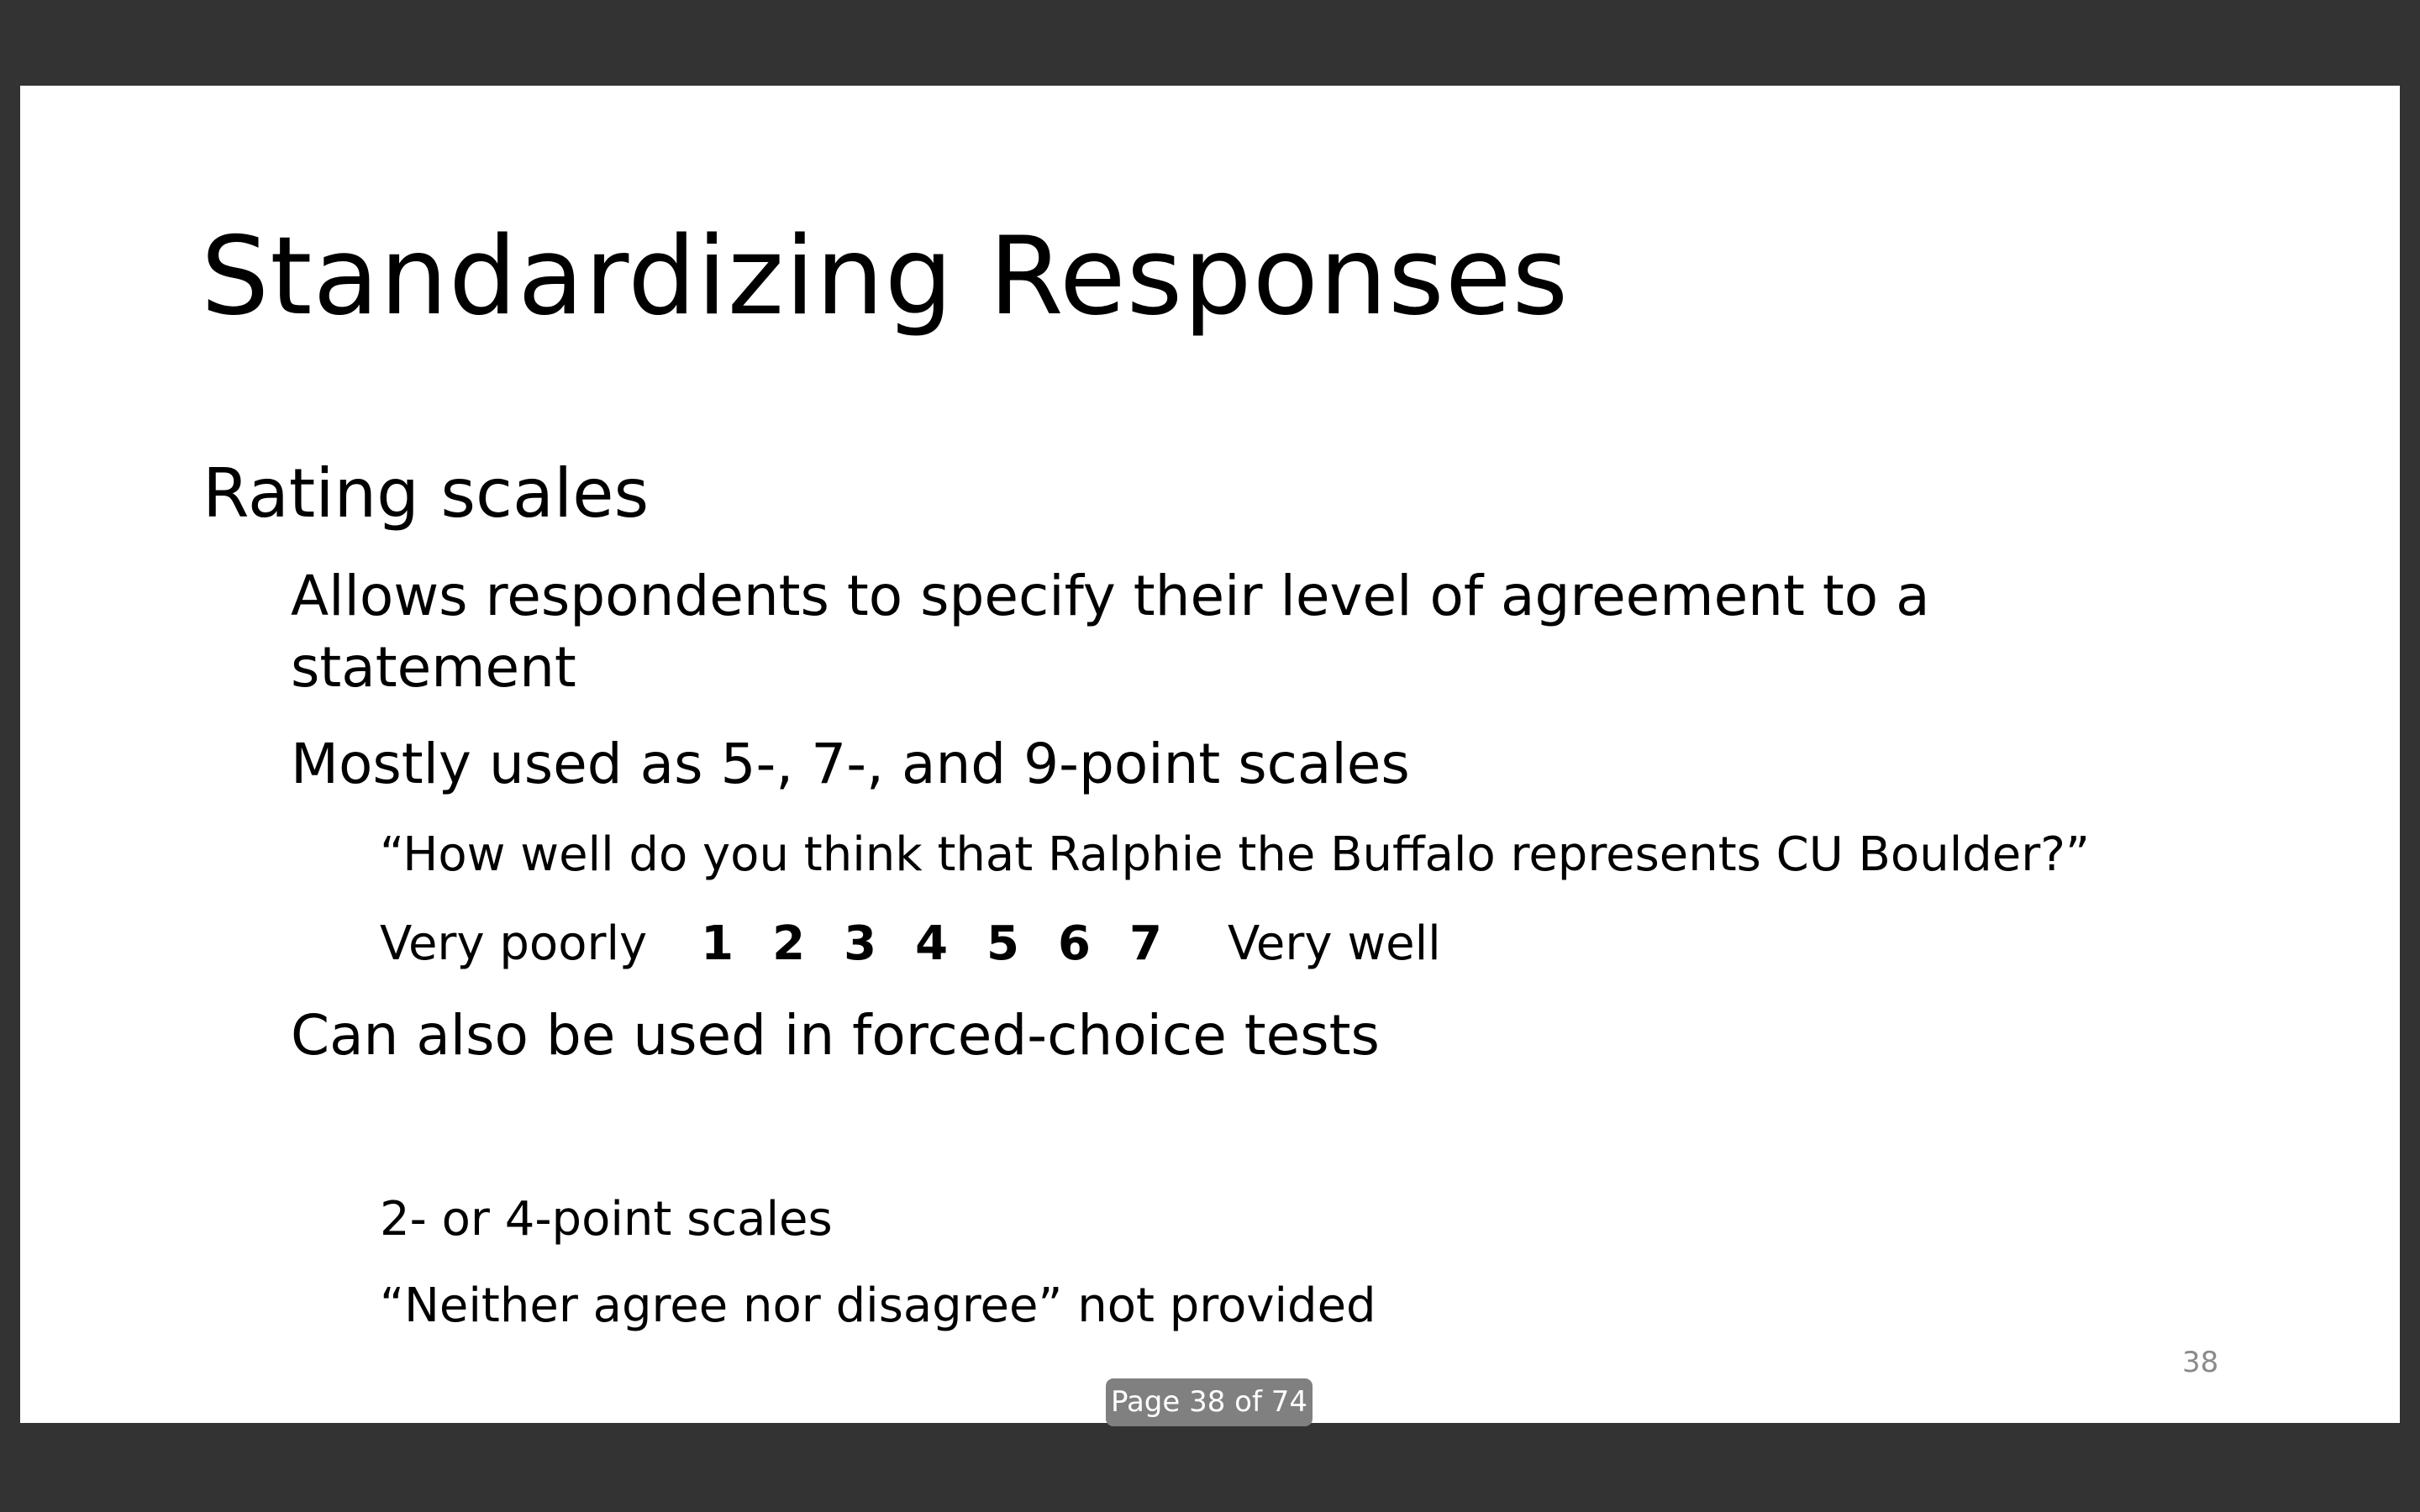 Image resolution: width=2420 pixels, height=1512 pixels. What do you see at coordinates (861, 943) in the screenshot?
I see `scale-point: 3` at bounding box center [861, 943].